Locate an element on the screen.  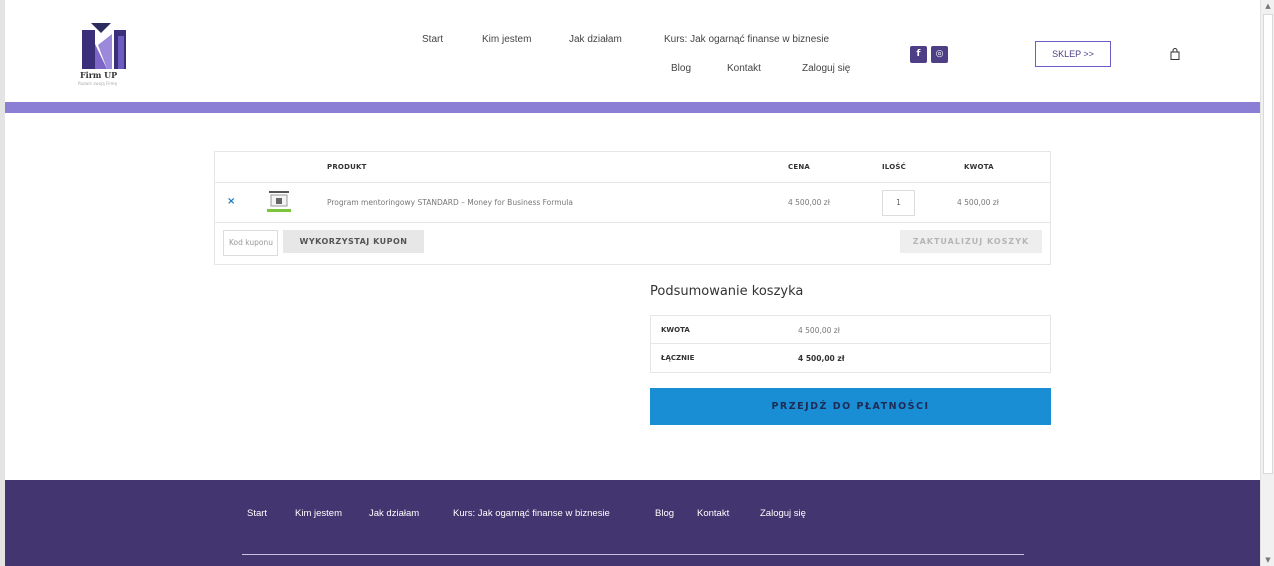
footer-nav-kurs: Kurs: Jak ogarnąć finanse w biznesie is located at coordinates (531, 513).